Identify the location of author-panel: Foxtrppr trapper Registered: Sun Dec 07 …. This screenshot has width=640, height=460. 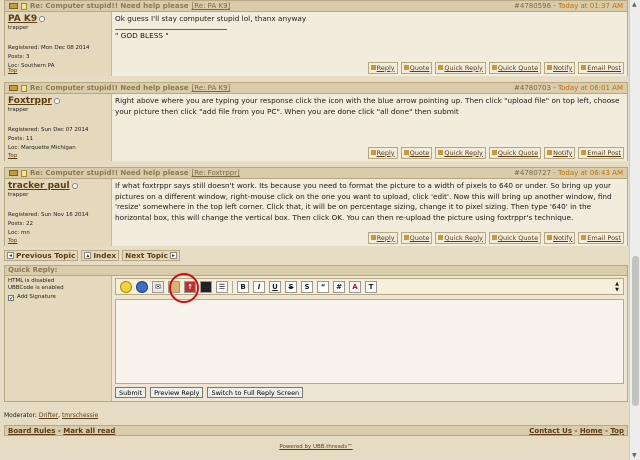
(58, 127).